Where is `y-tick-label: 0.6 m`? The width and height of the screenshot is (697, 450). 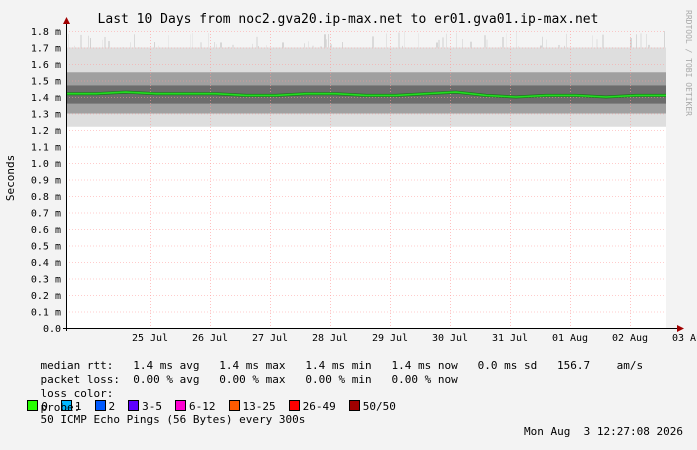
y-tick-label: 0.6 m is located at coordinates (46, 230).